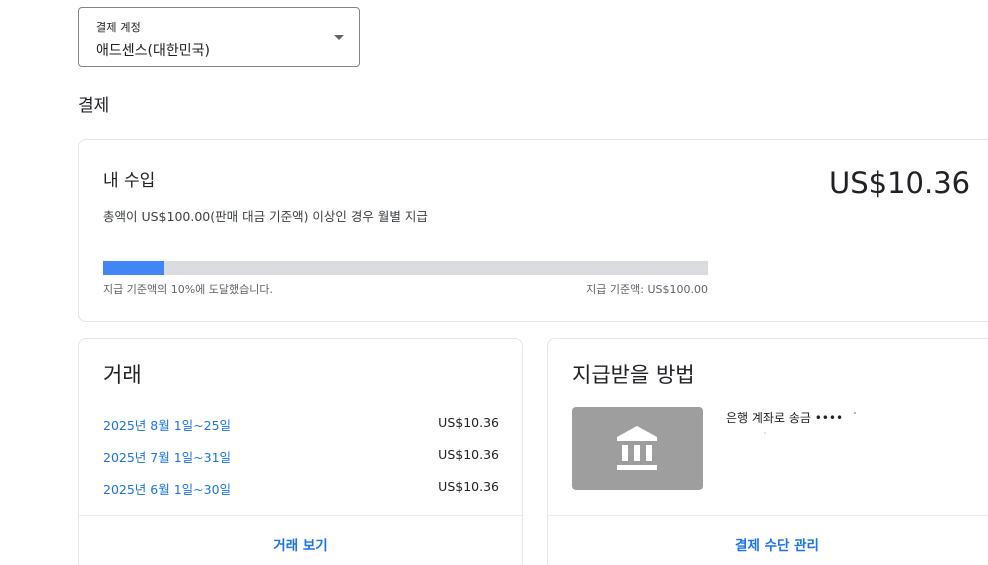 This screenshot has height=565, width=988. Describe the element at coordinates (129, 181) in the screenshot. I see `earnings-title: 내 수입` at that location.